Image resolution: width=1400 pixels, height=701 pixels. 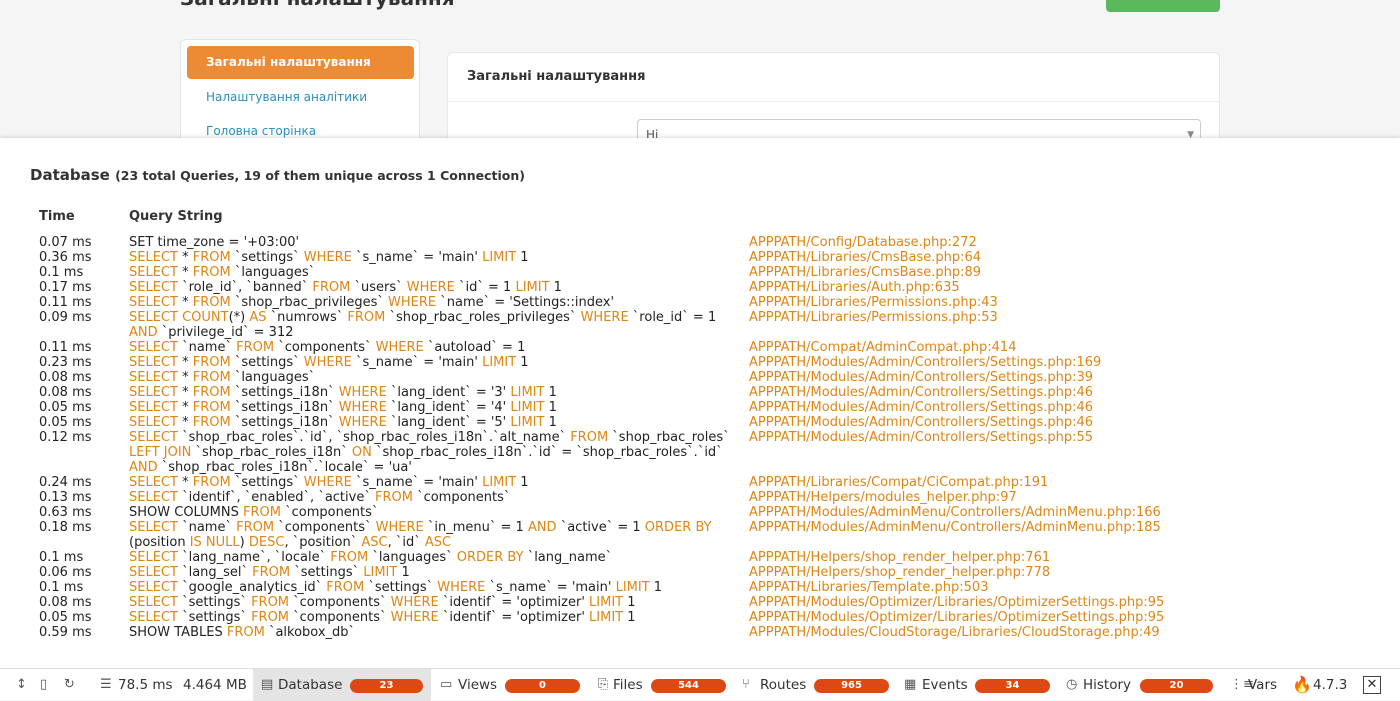 I want to click on query-source-link: APPPATH/Libraries/Permissions.php:43, so click(x=873, y=302).